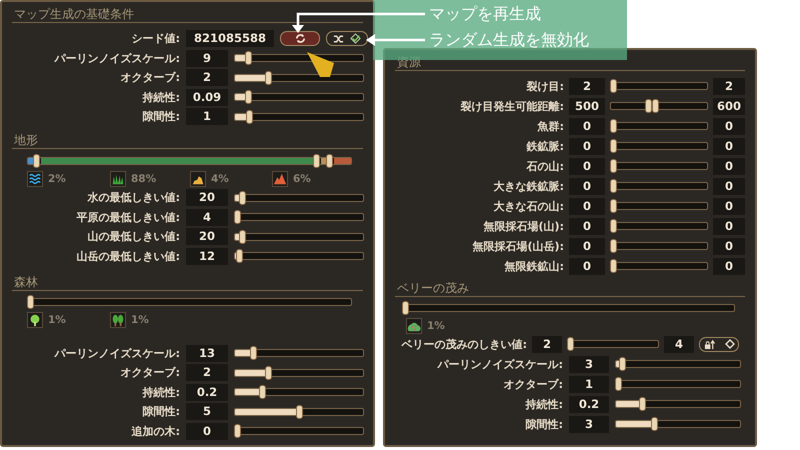 The image size is (800, 450). Describe the element at coordinates (207, 58) in the screenshot. I see `value-field: 9` at that location.